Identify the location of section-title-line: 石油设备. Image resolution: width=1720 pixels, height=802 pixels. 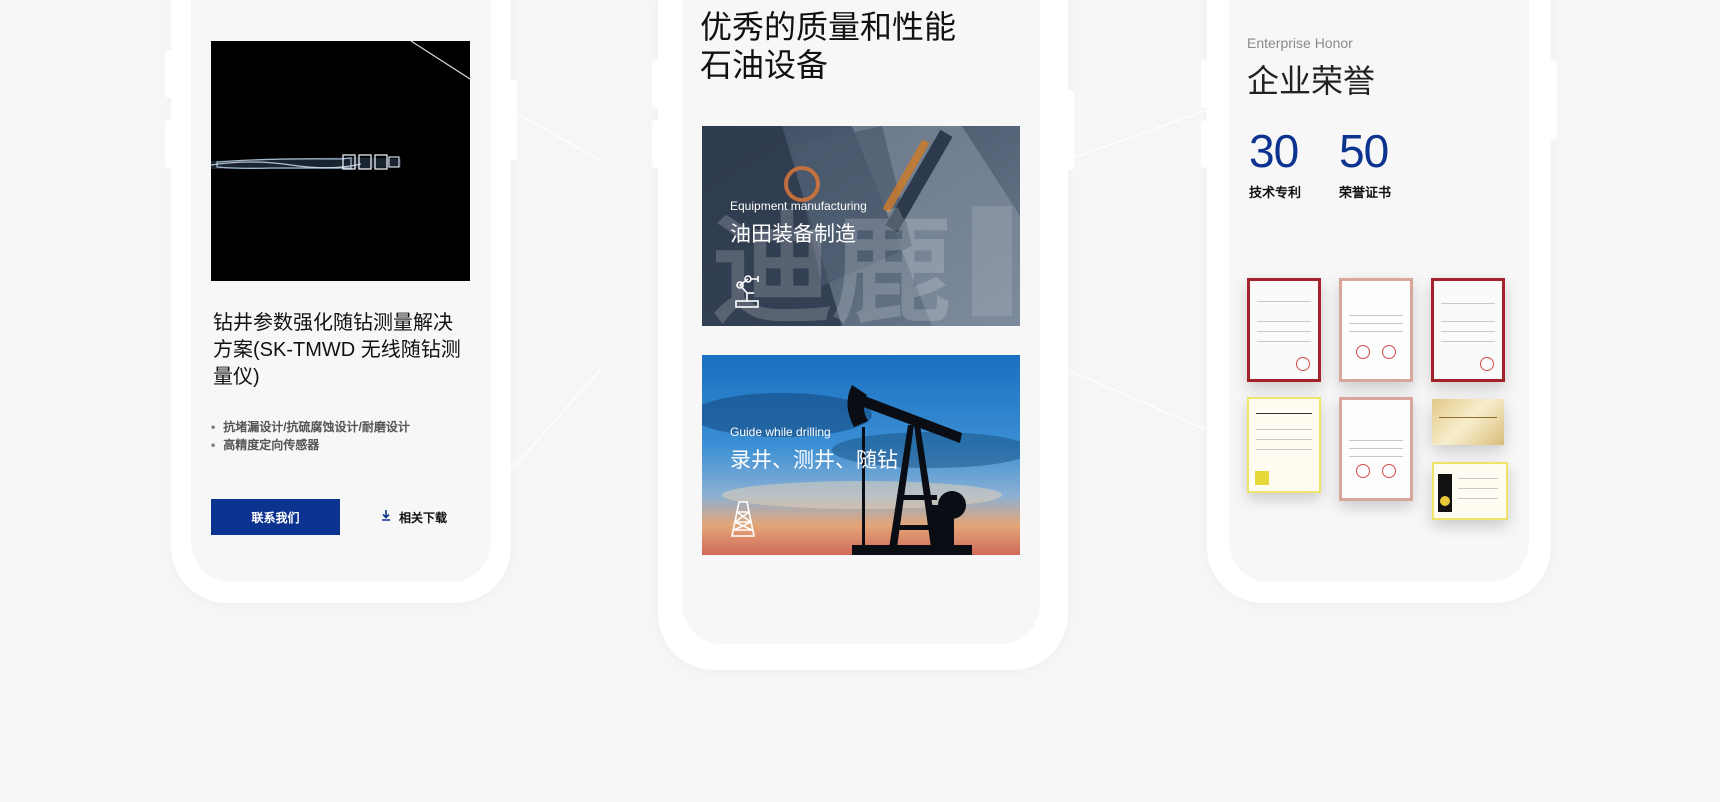
(764, 65).